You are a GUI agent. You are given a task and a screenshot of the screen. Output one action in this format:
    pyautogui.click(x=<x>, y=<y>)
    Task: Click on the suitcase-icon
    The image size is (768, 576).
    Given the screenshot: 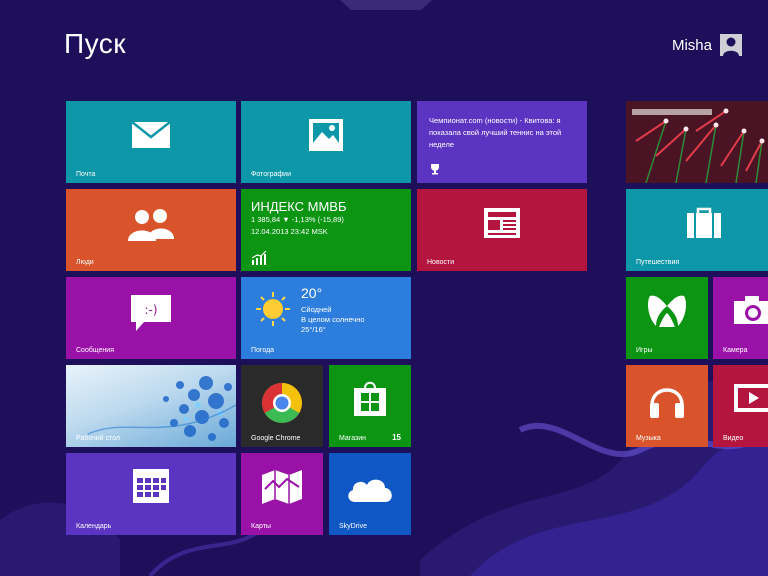 What is the action you would take?
    pyautogui.click(x=704, y=222)
    